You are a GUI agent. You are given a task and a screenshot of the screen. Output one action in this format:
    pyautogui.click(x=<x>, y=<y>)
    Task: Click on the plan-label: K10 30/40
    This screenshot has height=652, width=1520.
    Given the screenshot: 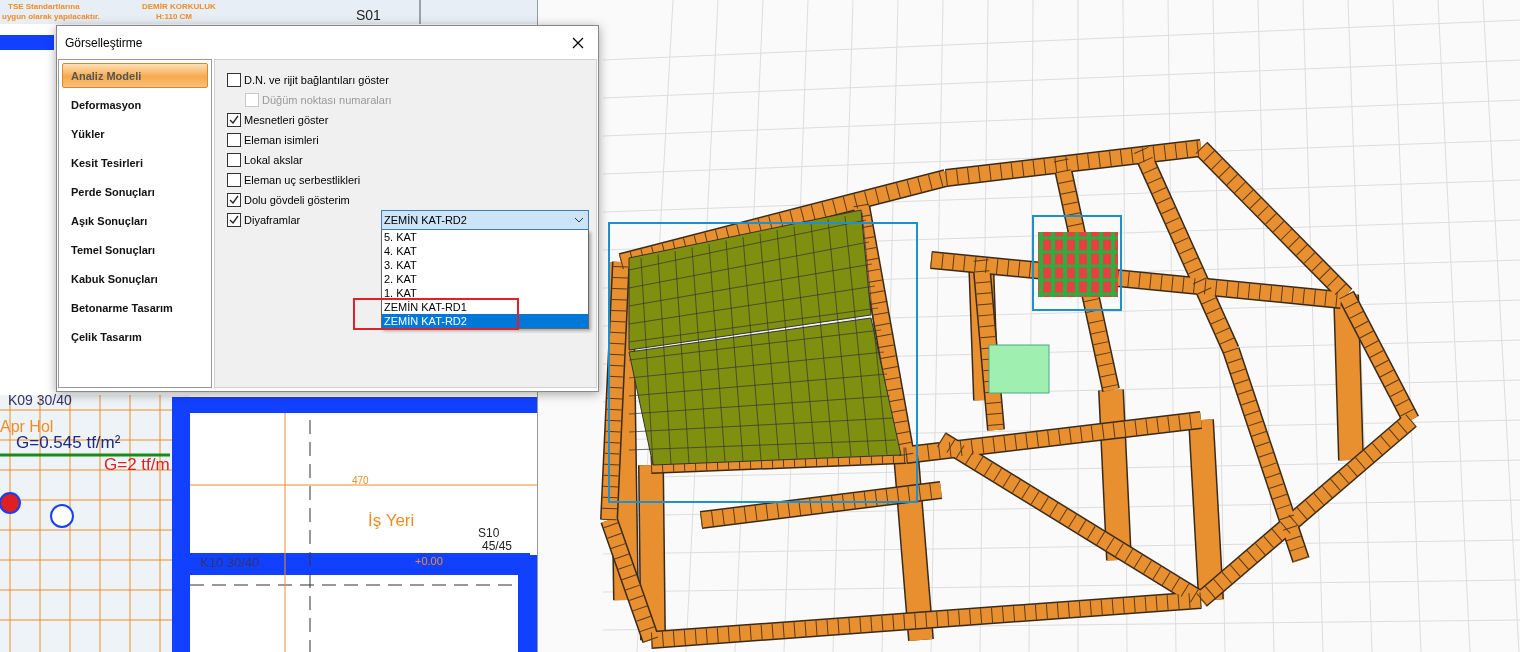 What is the action you would take?
    pyautogui.click(x=230, y=562)
    